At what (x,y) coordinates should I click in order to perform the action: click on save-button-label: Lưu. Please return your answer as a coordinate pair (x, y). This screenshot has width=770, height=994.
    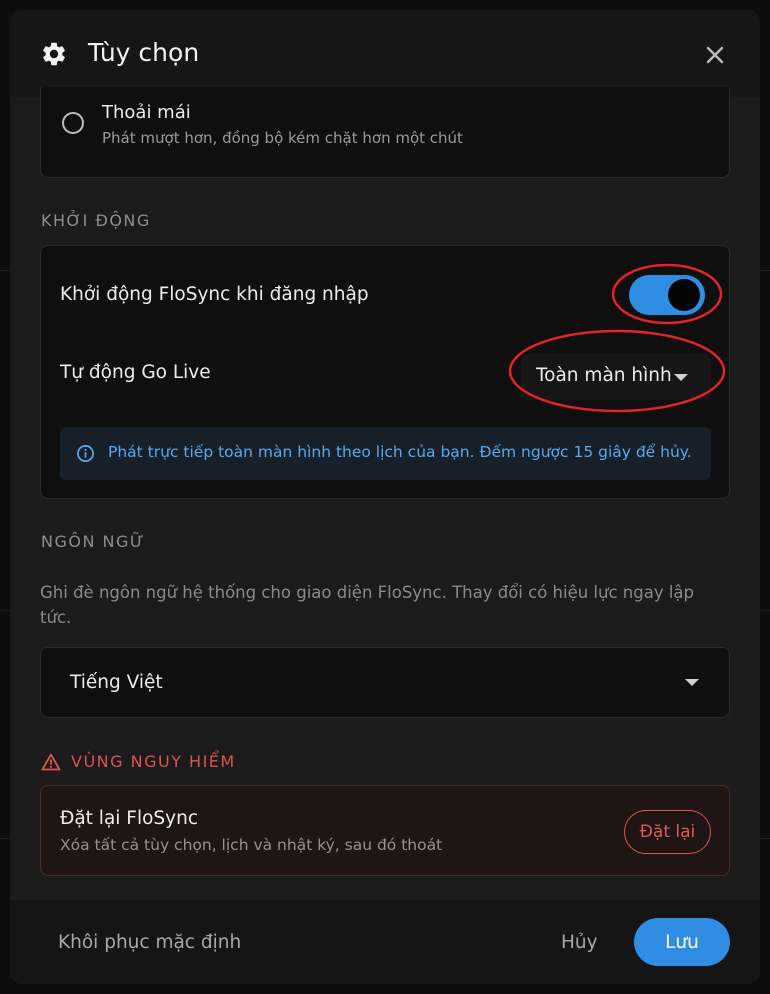
    Looking at the image, I should click on (682, 942).